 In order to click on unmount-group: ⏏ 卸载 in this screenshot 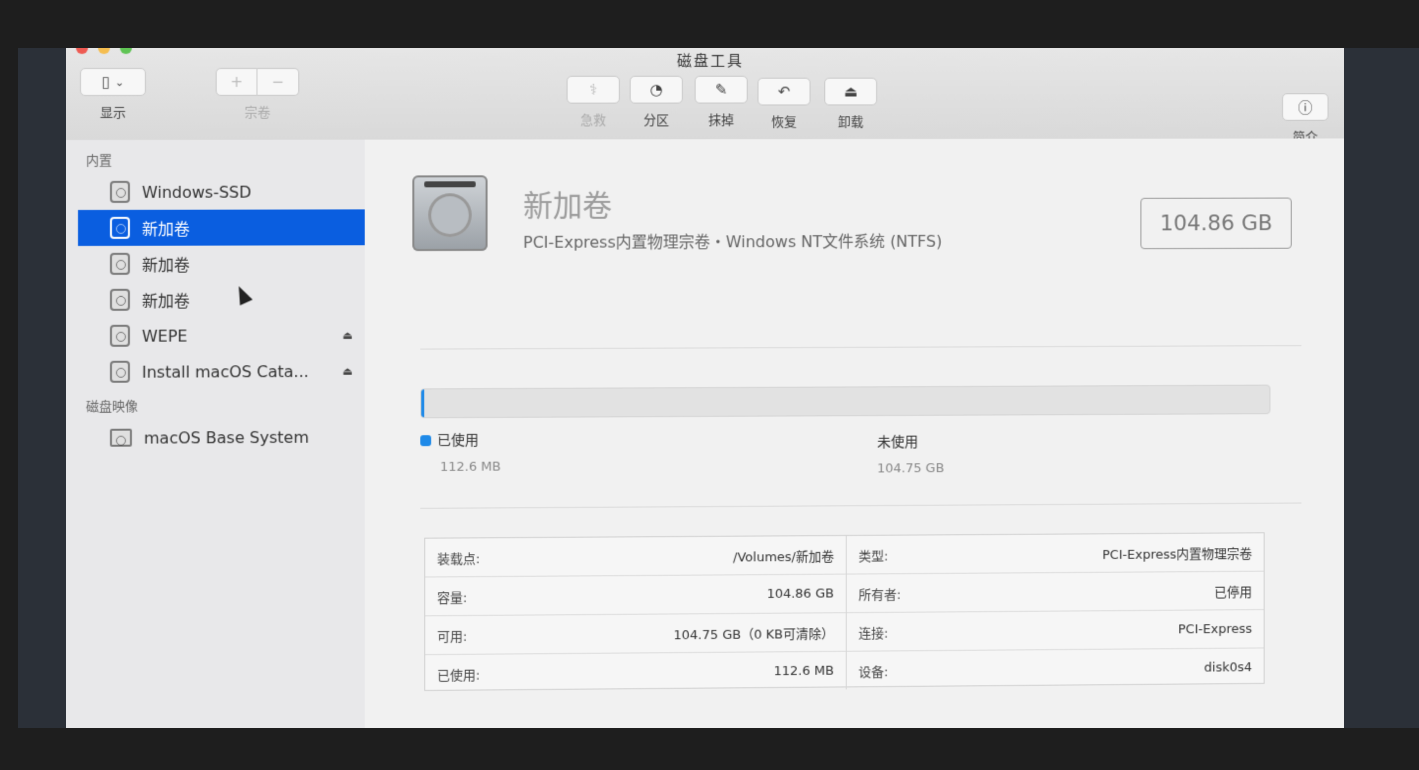, I will do `click(851, 104)`.